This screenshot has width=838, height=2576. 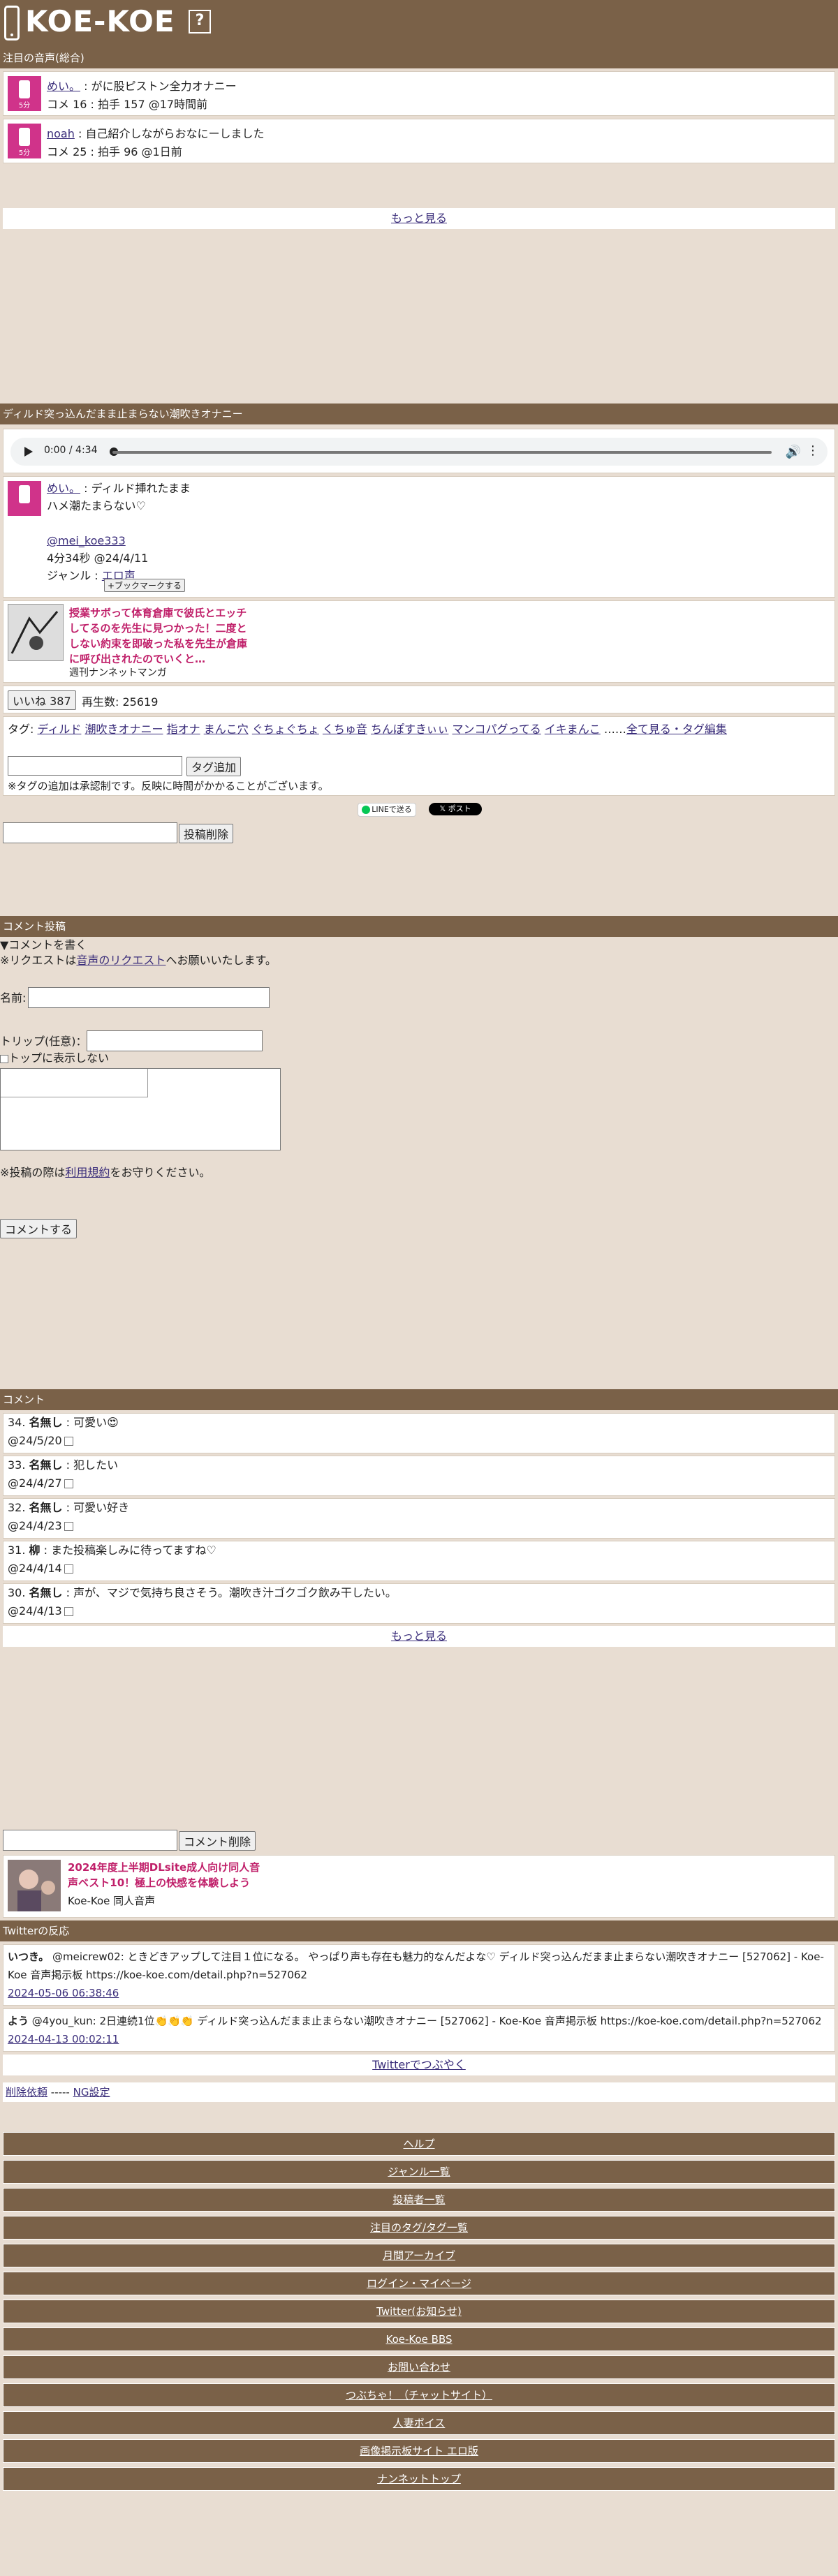 I want to click on phone-logo-icon, so click(x=12, y=23).